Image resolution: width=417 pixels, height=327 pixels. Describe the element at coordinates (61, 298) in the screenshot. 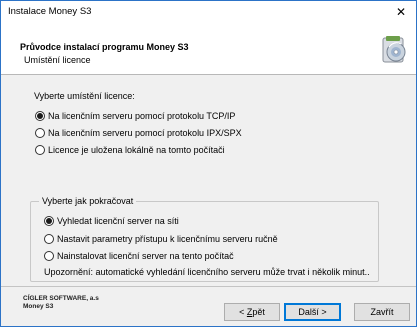

I see `company-name: CÍGLER SOFTWARE, a.s` at that location.